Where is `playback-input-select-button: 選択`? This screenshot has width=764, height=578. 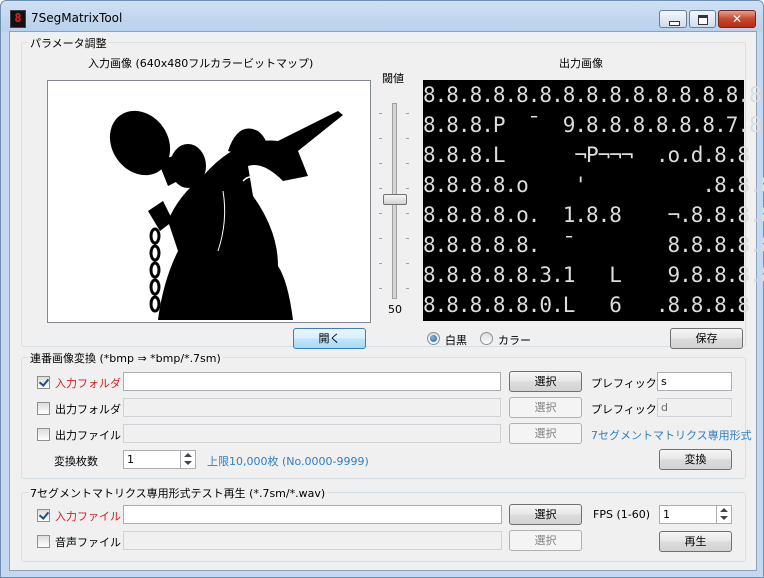 playback-input-select-button: 選択 is located at coordinates (545, 514).